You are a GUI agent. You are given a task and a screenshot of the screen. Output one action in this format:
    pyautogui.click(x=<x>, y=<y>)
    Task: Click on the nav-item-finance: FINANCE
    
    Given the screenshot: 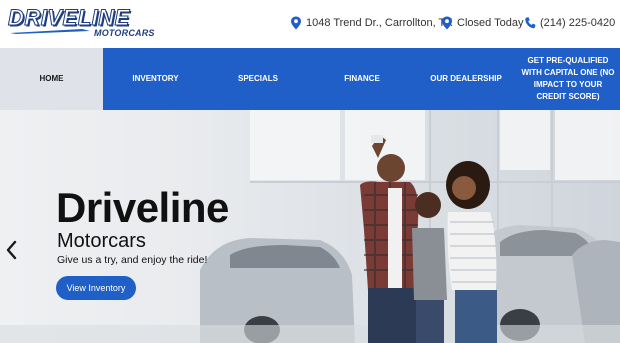 What is the action you would take?
    pyautogui.click(x=362, y=79)
    